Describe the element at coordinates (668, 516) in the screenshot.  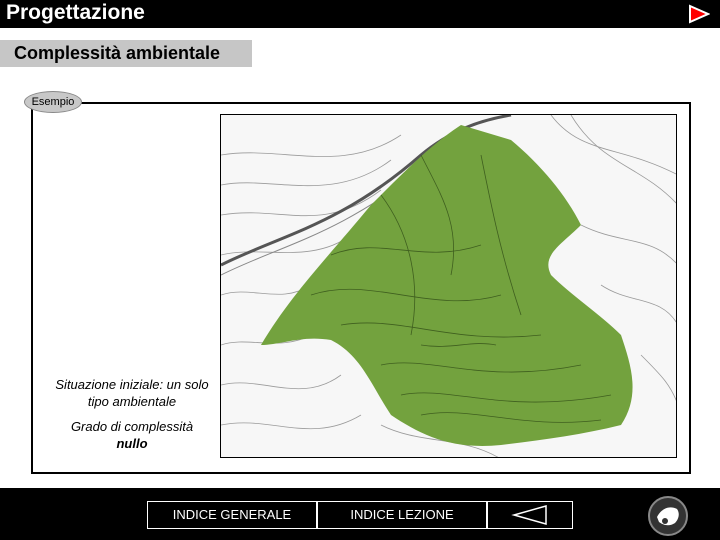
I see `university-logo-icon` at that location.